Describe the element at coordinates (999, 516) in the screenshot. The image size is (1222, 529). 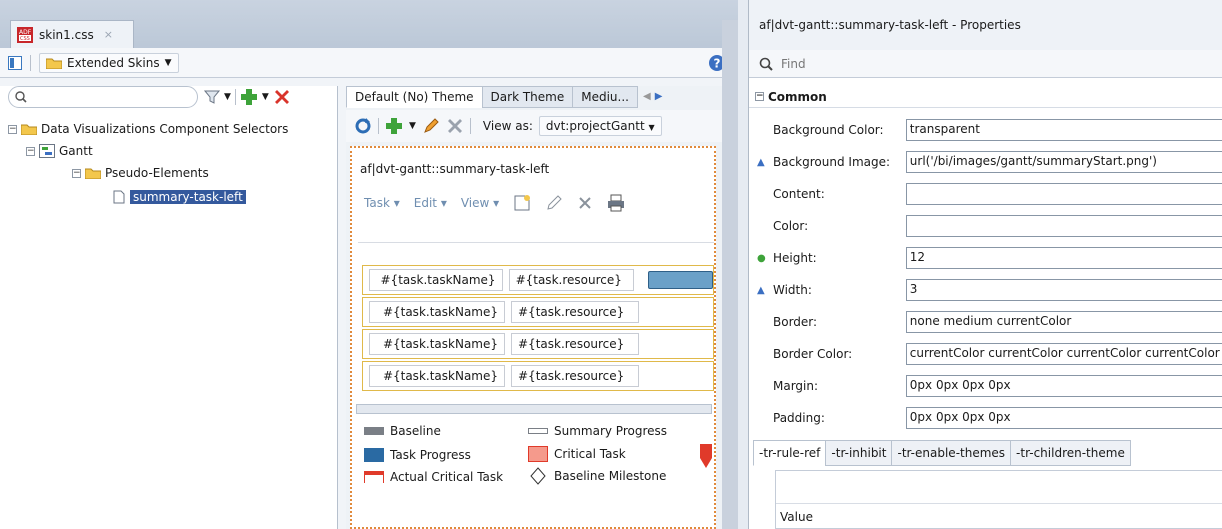
I see `value-column-header: Value` at that location.